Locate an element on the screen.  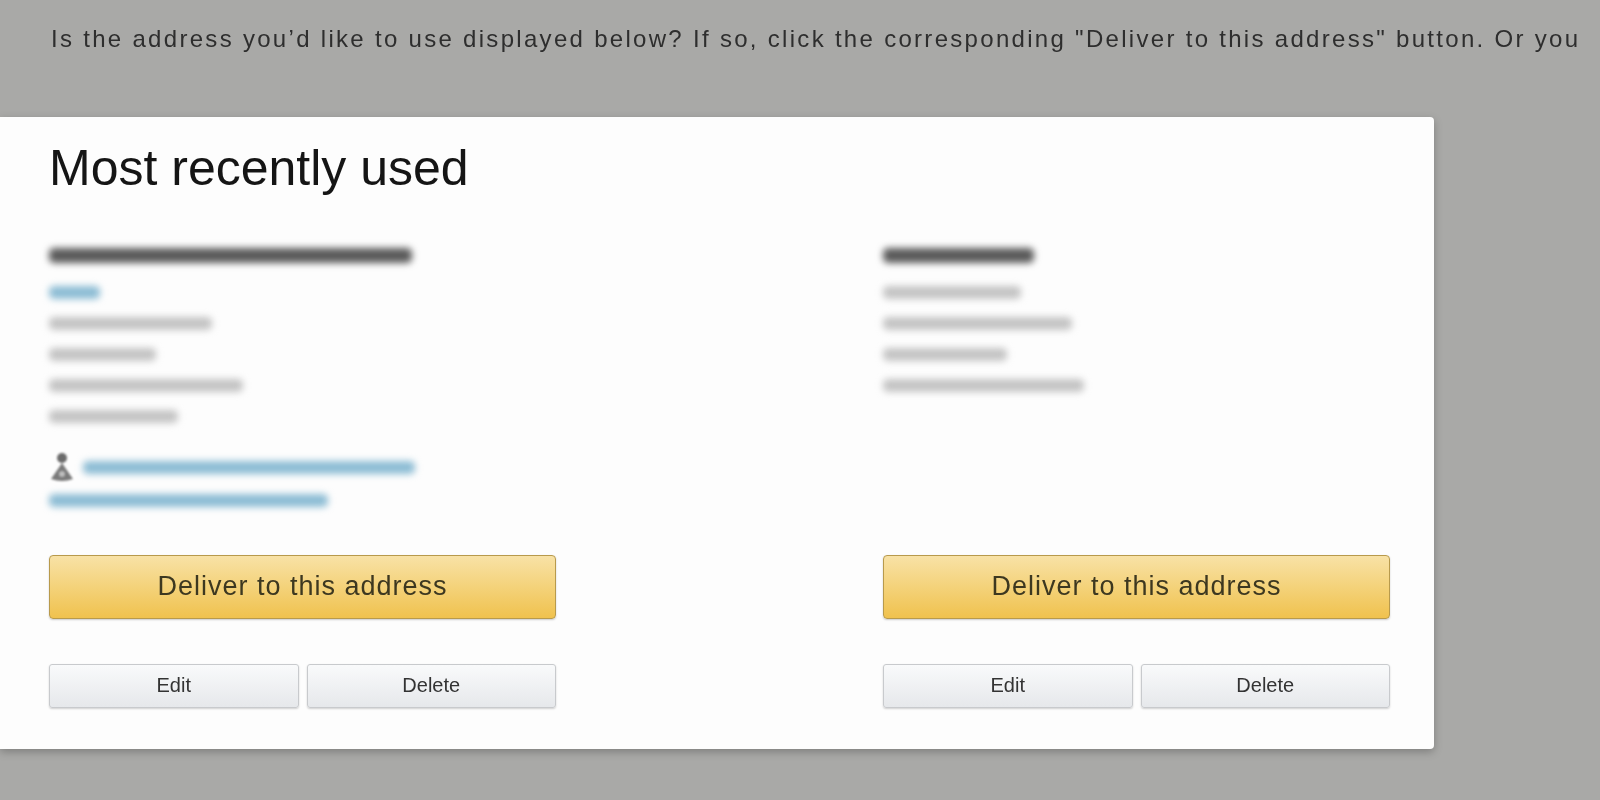
person-icon is located at coordinates (62, 467).